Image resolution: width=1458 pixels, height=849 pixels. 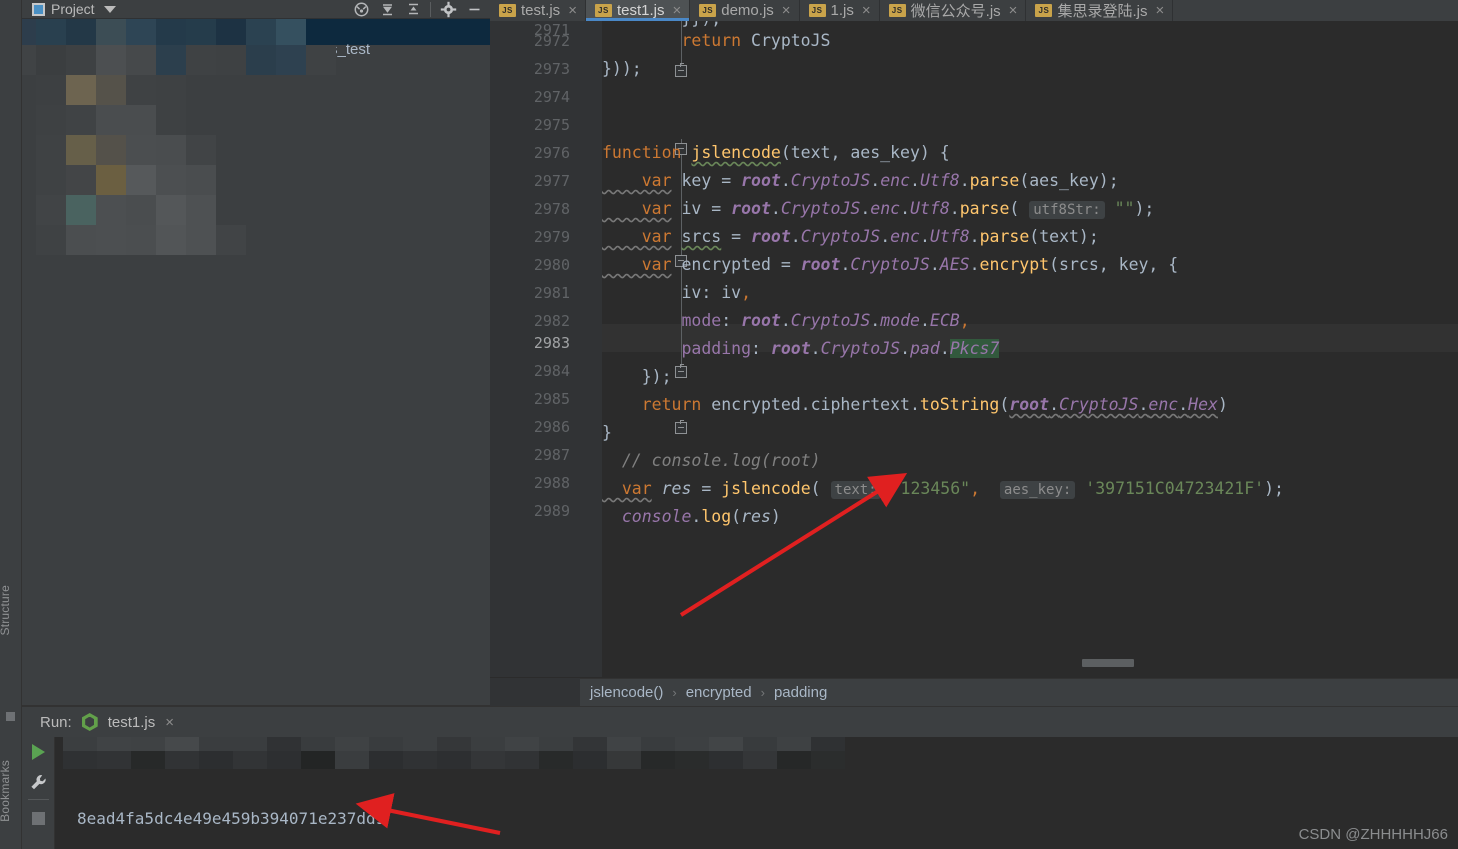 I want to click on tab-label: 集思录登陆.js, so click(x=1102, y=11).